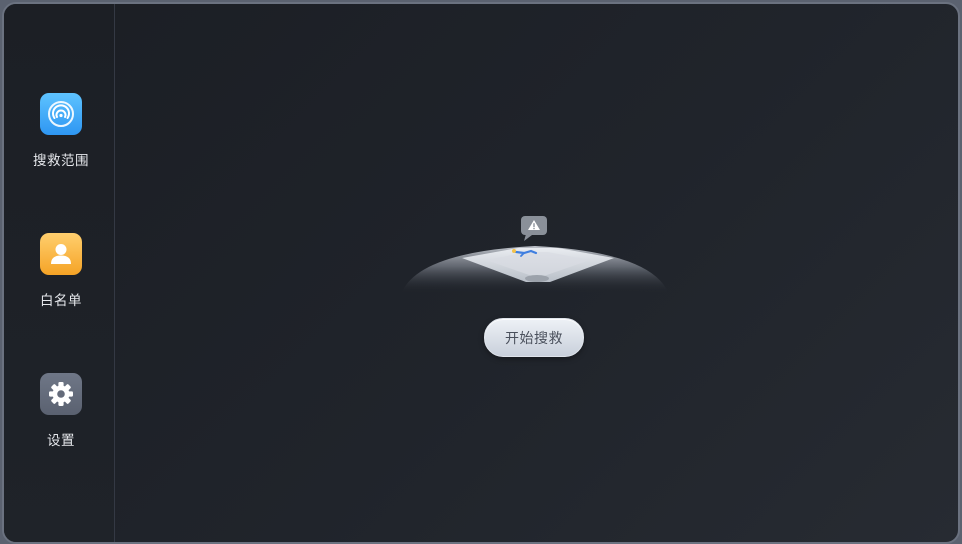  Describe the element at coordinates (59, 418) in the screenshot. I see `sidebar-item-settings: 设置` at that location.